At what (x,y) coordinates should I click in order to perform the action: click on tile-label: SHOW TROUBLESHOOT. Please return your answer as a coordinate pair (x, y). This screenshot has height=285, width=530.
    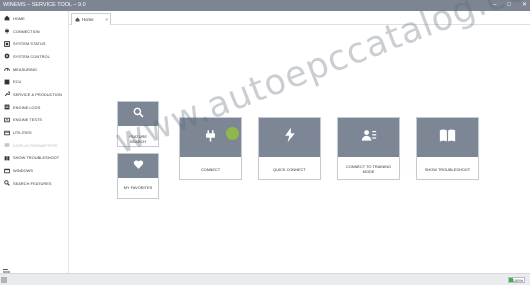
    Looking at the image, I should click on (447, 169).